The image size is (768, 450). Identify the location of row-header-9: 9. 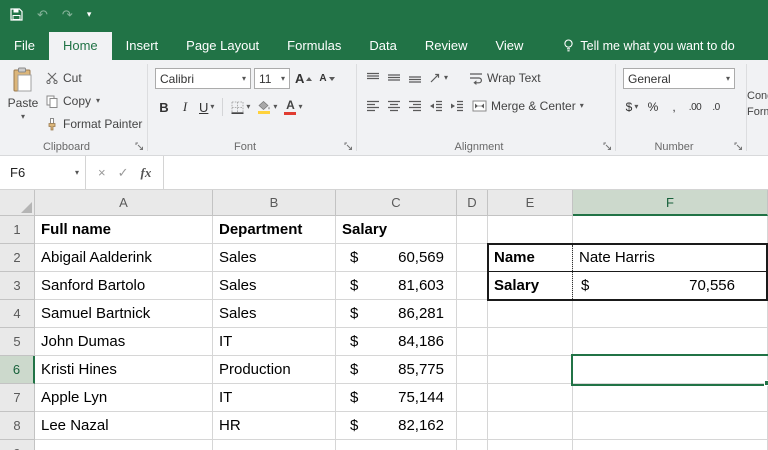
(17, 445).